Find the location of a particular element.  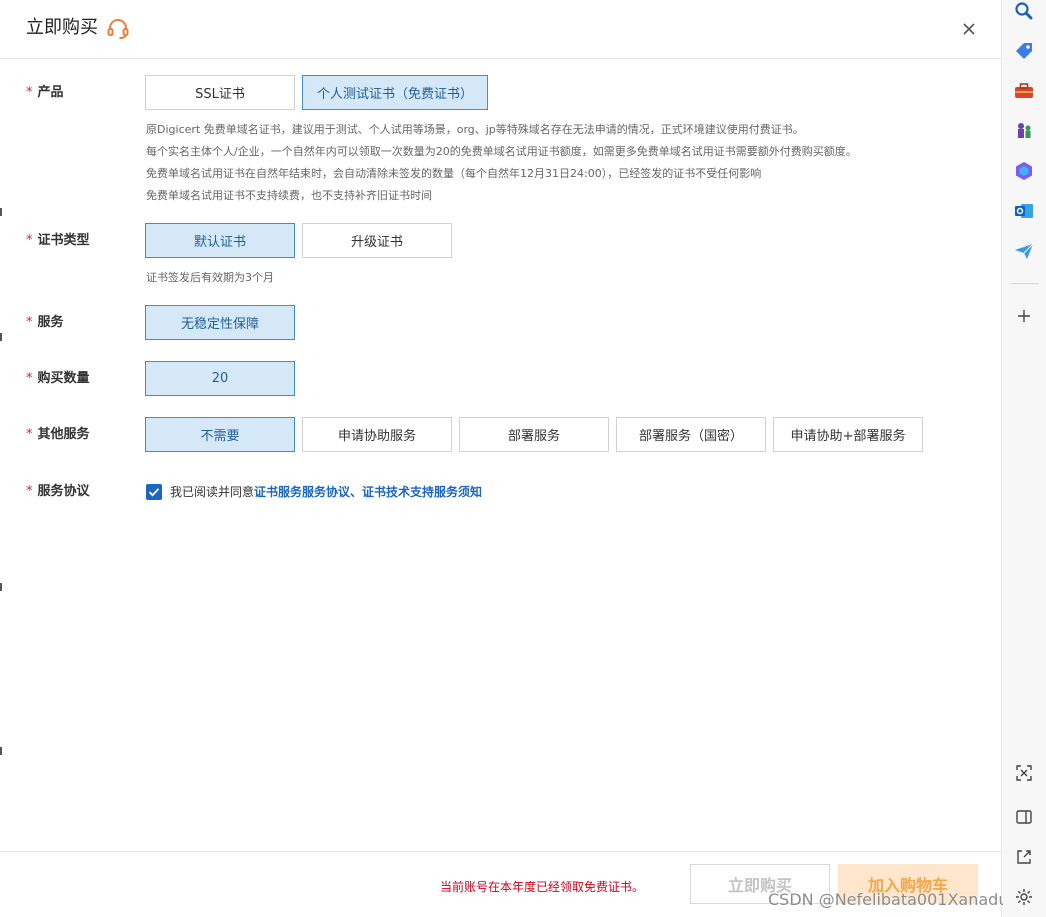

customer-service-headset-icon is located at coordinates (118, 29).